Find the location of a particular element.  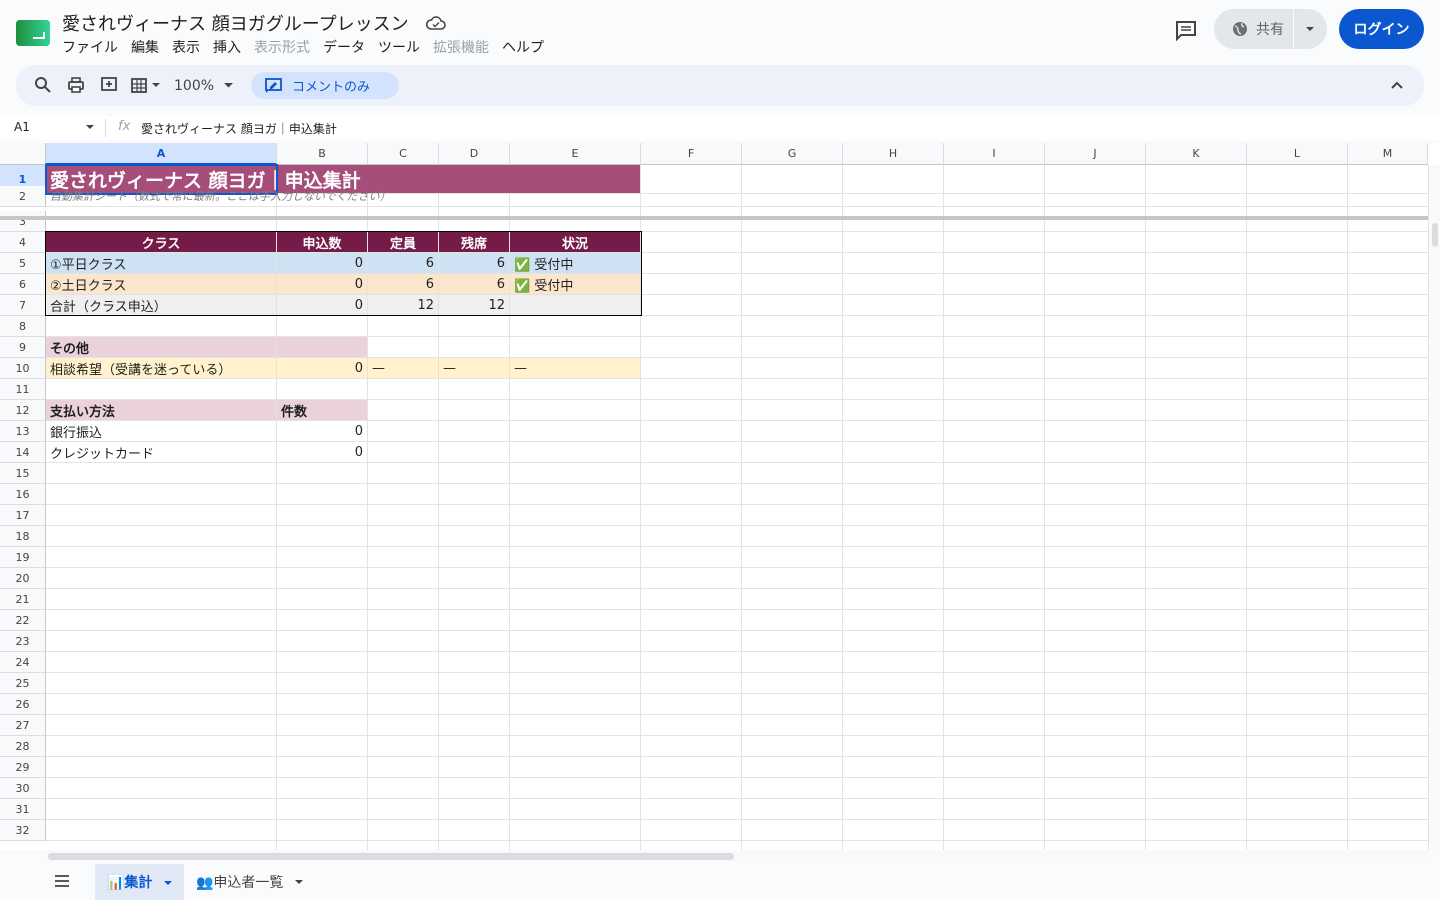

row-header-10: 10 is located at coordinates (23, 368).